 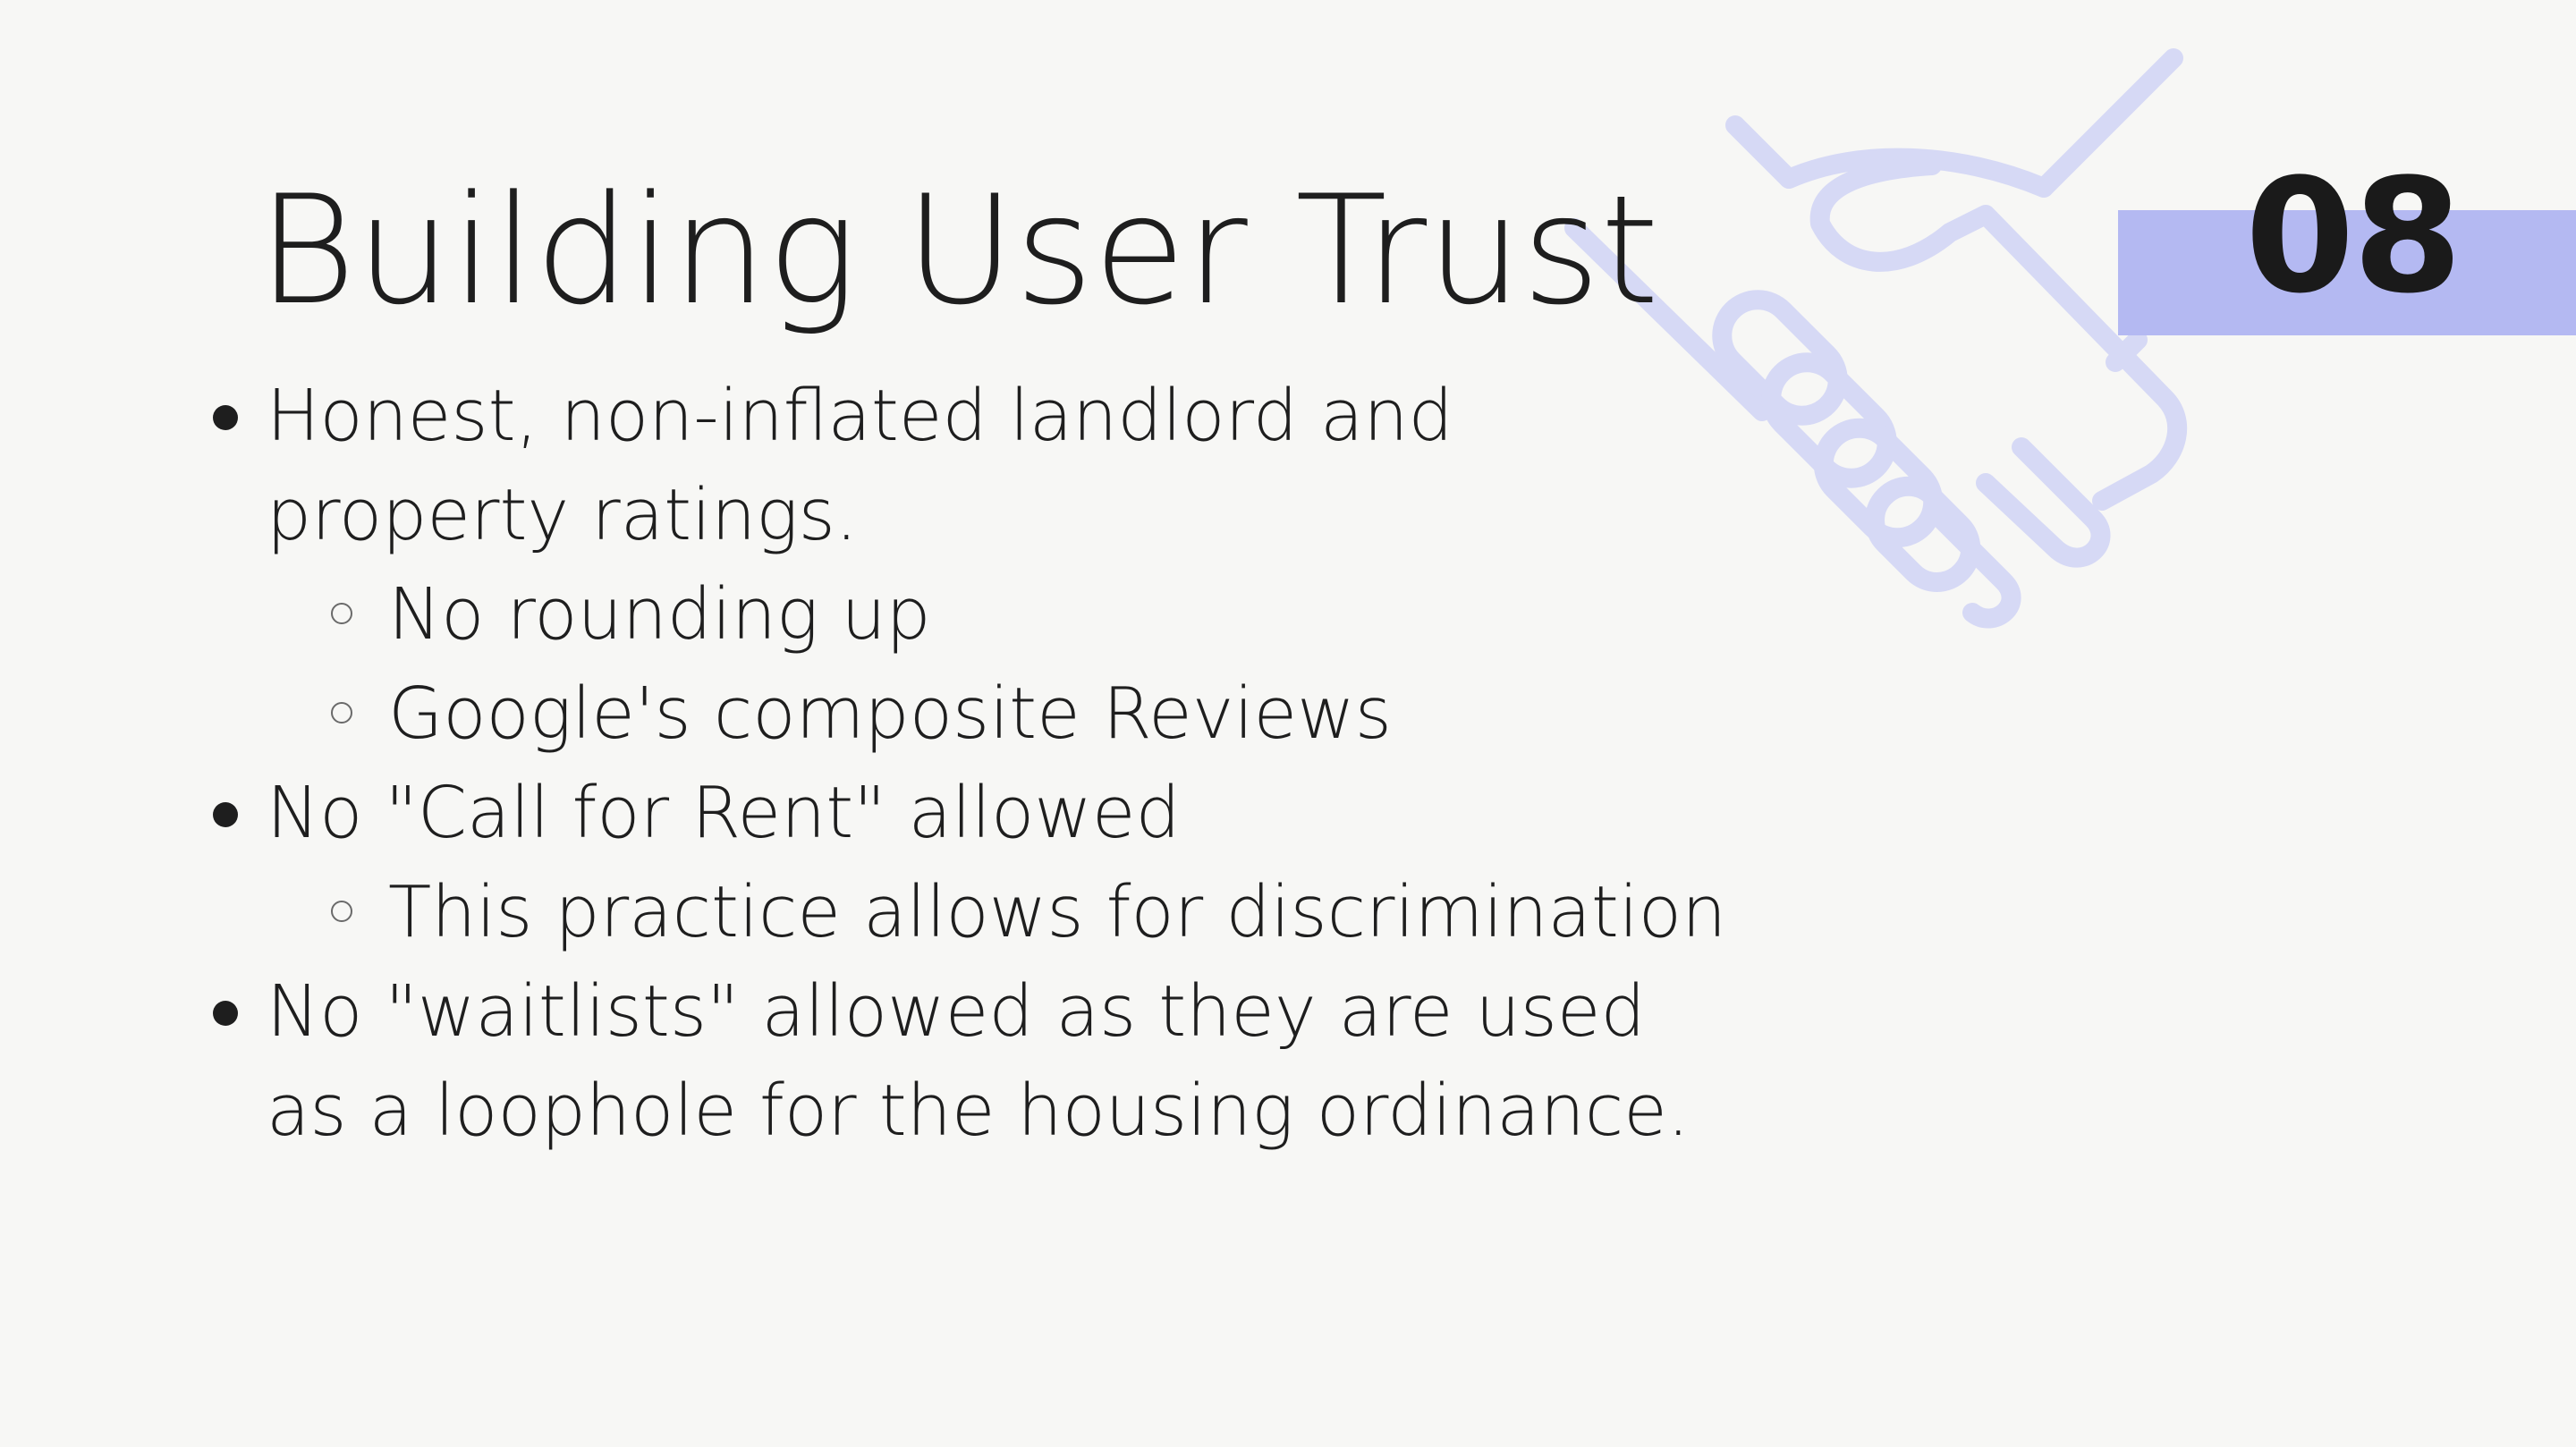 I want to click on subbullet-list: This practice allows for discrimination, so click(x=1000, y=912).